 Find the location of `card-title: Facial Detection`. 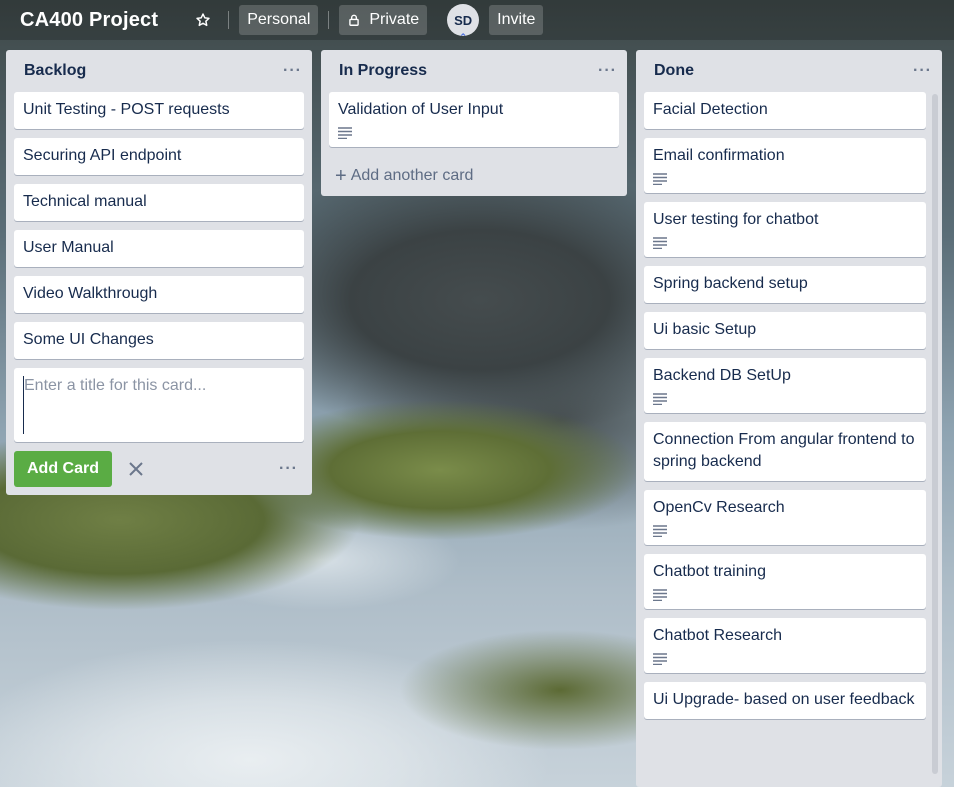

card-title: Facial Detection is located at coordinates (710, 109).